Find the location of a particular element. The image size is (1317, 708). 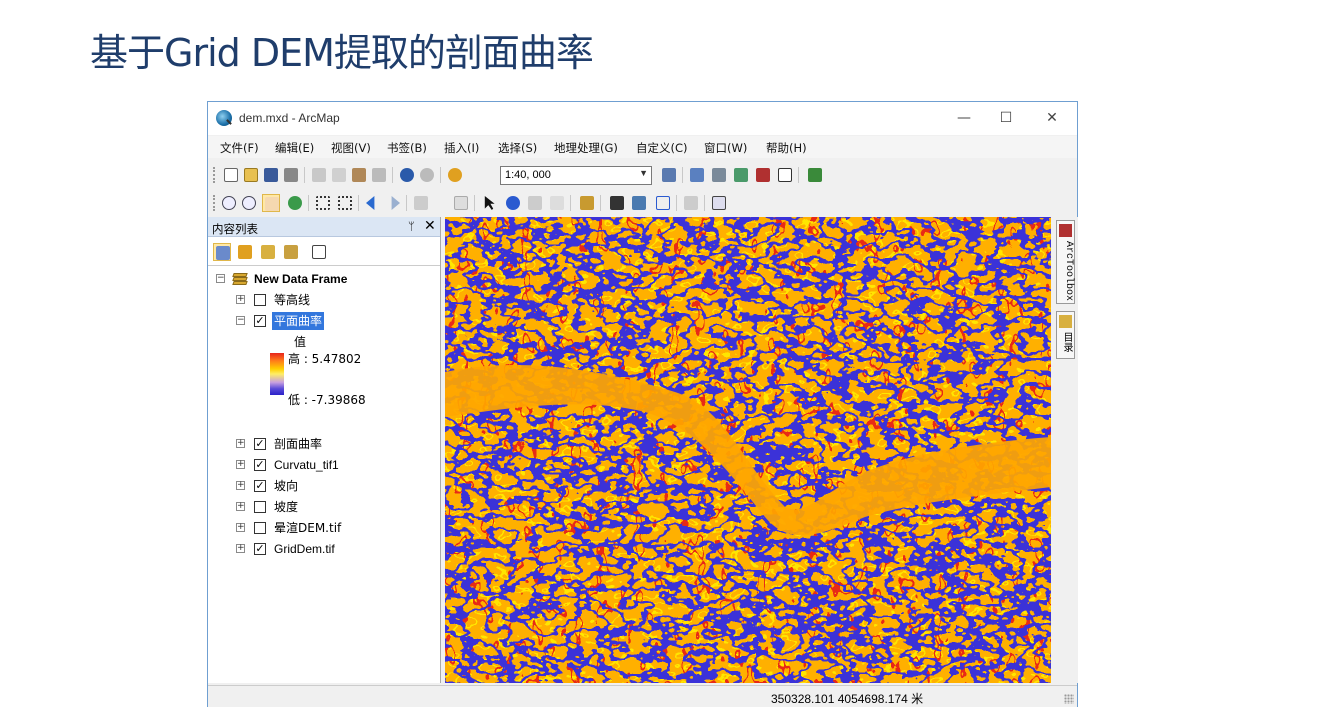

toc-options-icon is located at coordinates (319, 252).